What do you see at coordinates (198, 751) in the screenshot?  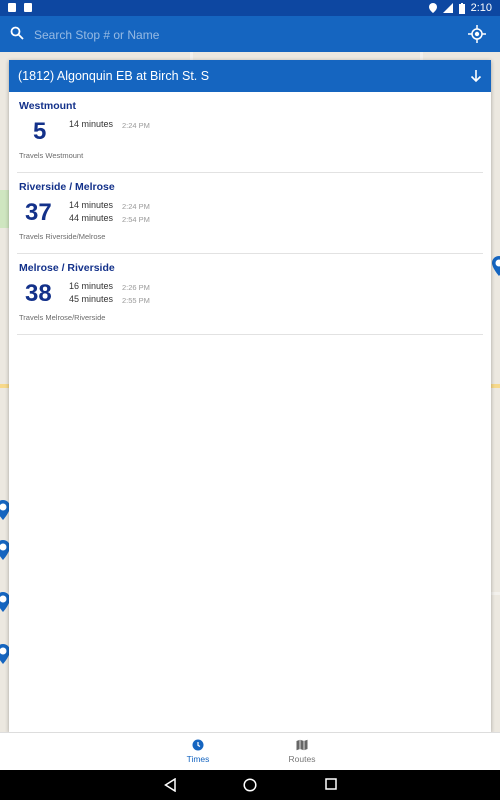 I see `tab-times: Times` at bounding box center [198, 751].